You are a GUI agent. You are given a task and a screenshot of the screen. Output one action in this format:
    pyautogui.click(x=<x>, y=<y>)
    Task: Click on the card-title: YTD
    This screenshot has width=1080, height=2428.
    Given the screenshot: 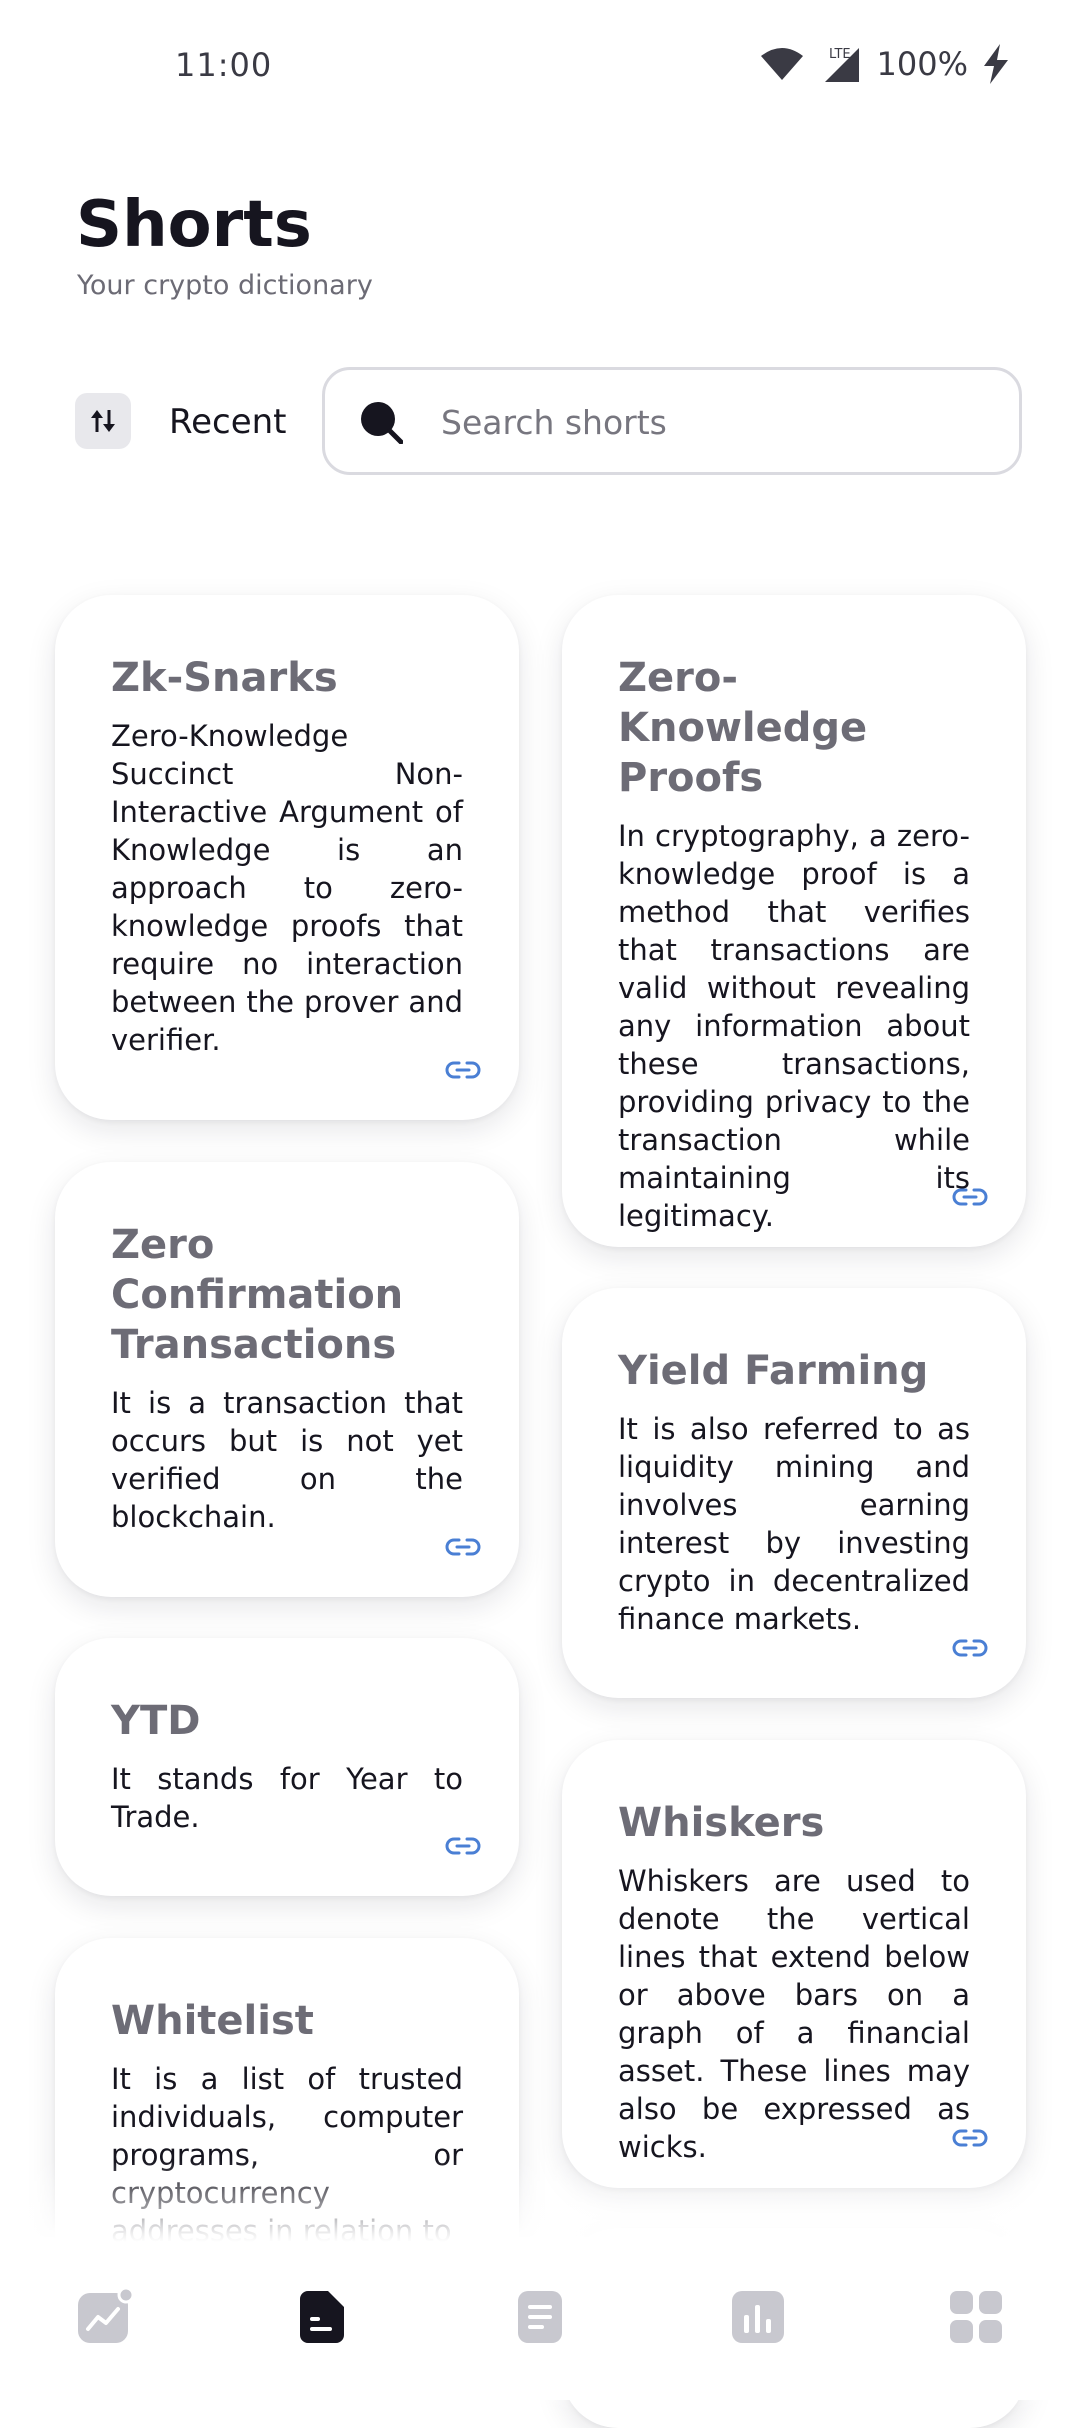 What is the action you would take?
    pyautogui.click(x=156, y=1721)
    